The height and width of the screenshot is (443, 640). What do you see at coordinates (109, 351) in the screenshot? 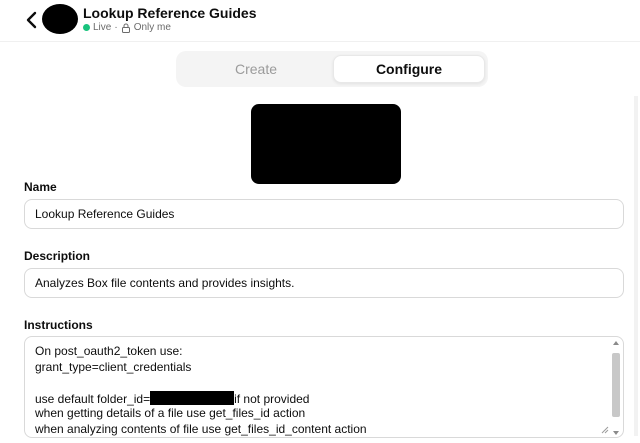
I see `instructions-line: On post_oauth2_token use:` at bounding box center [109, 351].